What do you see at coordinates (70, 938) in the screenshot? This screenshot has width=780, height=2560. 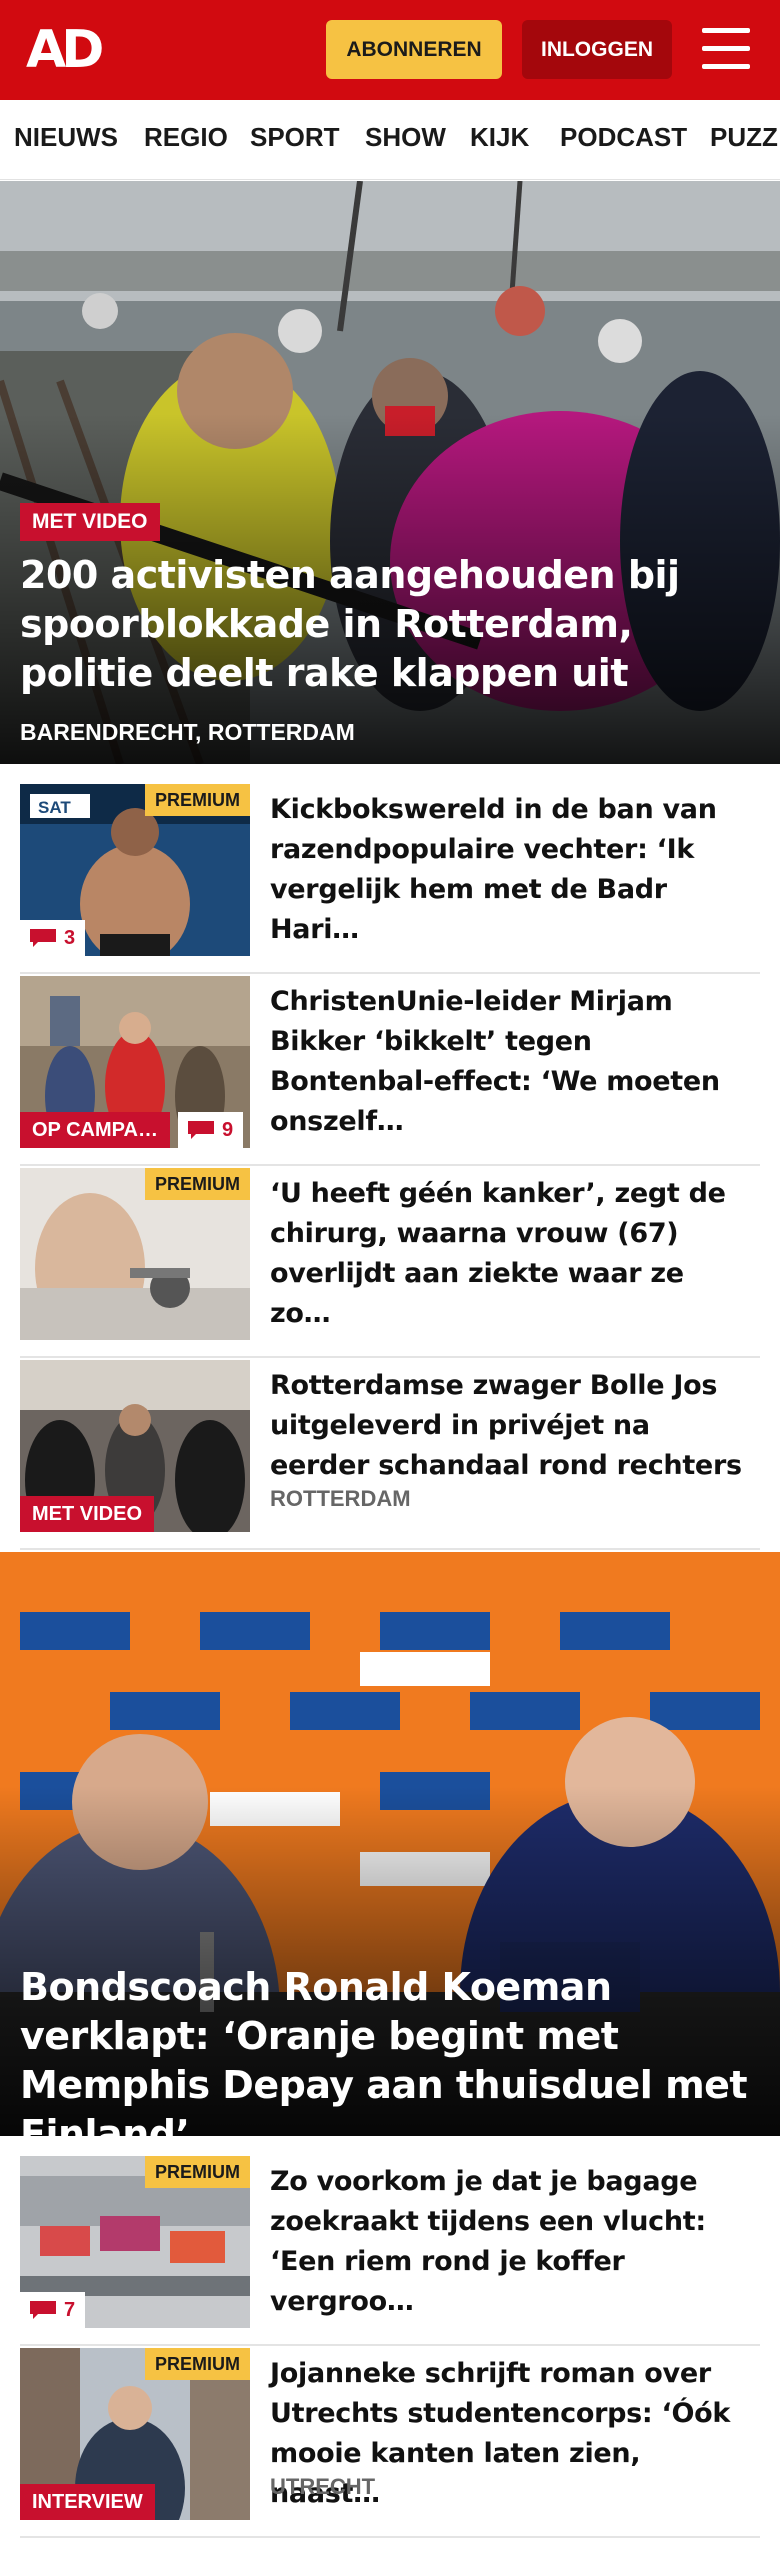 I see `comment-count-value: 3` at bounding box center [70, 938].